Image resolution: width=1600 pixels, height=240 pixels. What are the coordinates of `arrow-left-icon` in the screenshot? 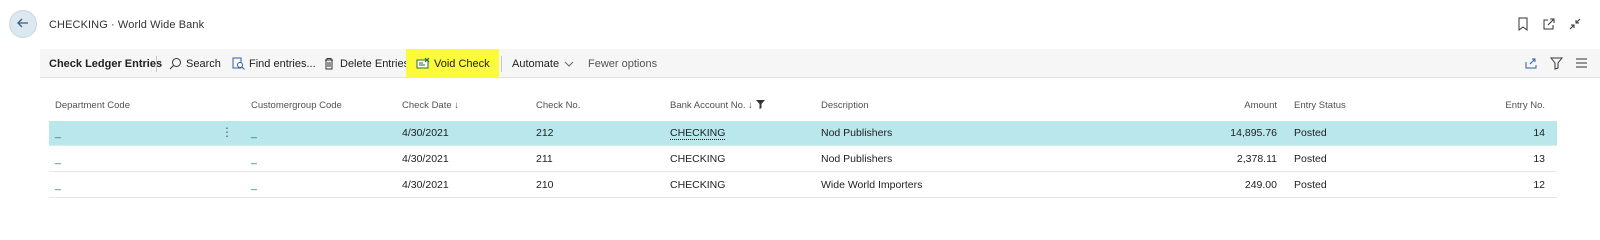 It's located at (23, 24).